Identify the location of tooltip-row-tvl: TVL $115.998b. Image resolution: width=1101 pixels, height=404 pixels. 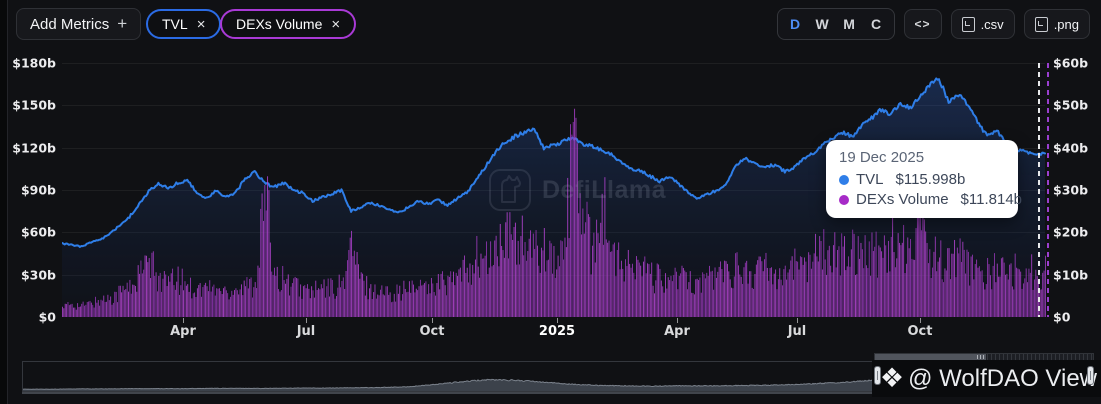
(922, 179).